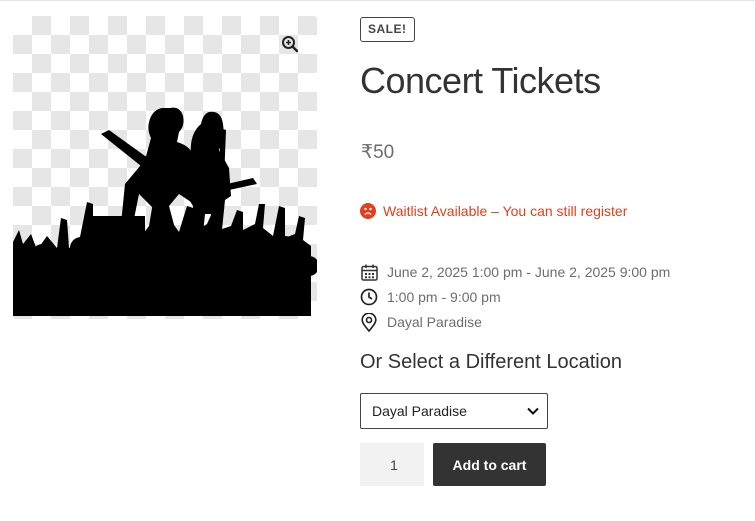  I want to click on map-pin-icon, so click(369, 322).